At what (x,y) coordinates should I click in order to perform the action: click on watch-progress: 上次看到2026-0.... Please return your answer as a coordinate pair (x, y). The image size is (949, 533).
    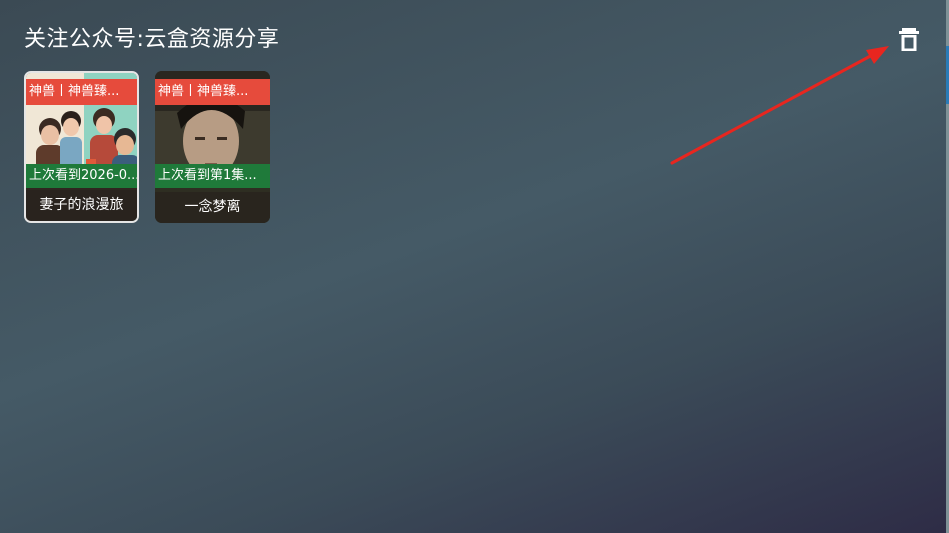
    Looking at the image, I should click on (81, 176).